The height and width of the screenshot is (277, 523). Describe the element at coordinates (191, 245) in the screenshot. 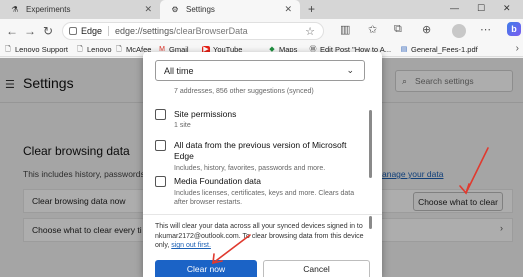

I see `sign-out-link: sign out first.` at that location.